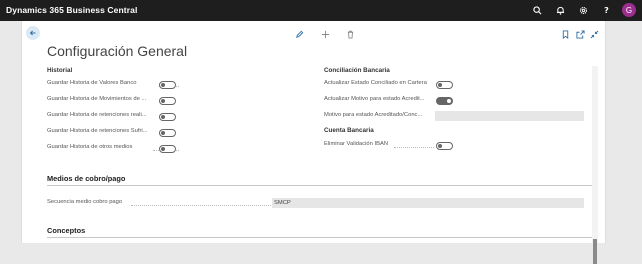  I want to click on bookmark-button, so click(565, 34).